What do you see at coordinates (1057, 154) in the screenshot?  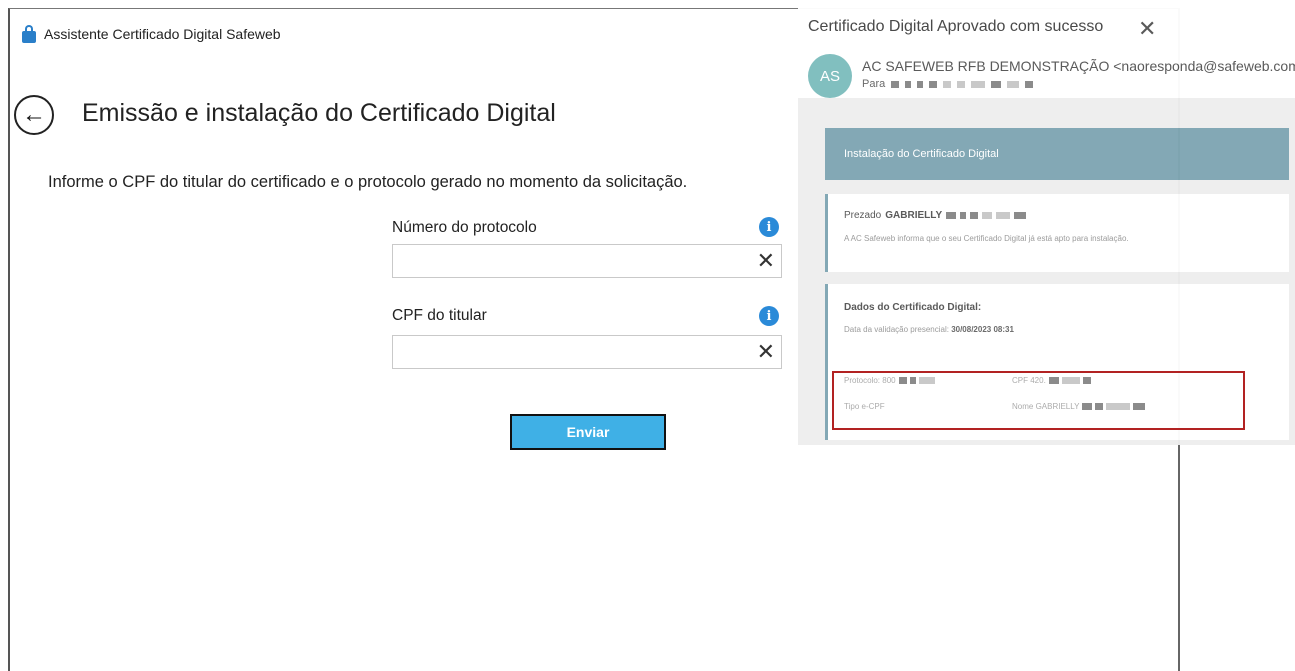 I see `email-header-bar: Instalação do Certificado Digital` at bounding box center [1057, 154].